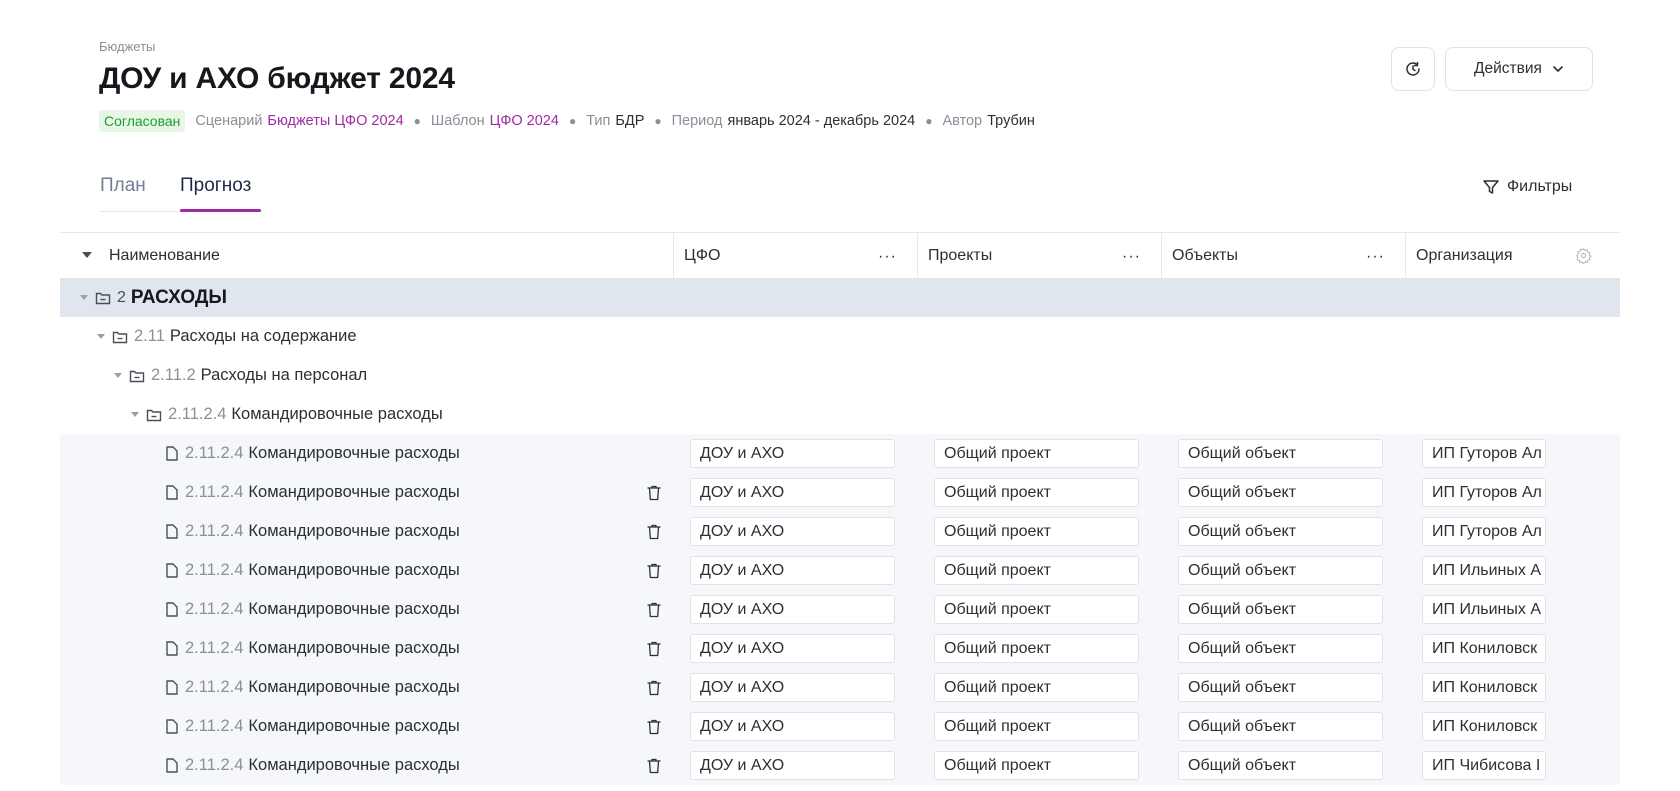 The image size is (1680, 791). Describe the element at coordinates (840, 375) in the screenshot. I see `group-row: 2.11.2 Расходы на персонал` at that location.